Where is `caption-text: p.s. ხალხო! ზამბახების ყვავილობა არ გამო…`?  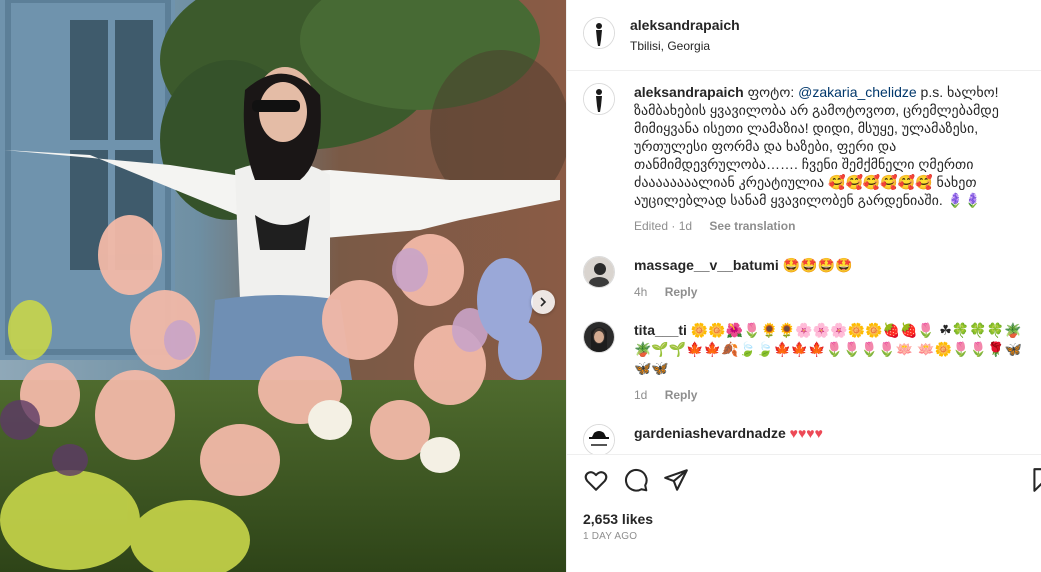
caption-text: p.s. ხალხო! ზამბახების ყვავილობა არ გამო… is located at coordinates (816, 146).